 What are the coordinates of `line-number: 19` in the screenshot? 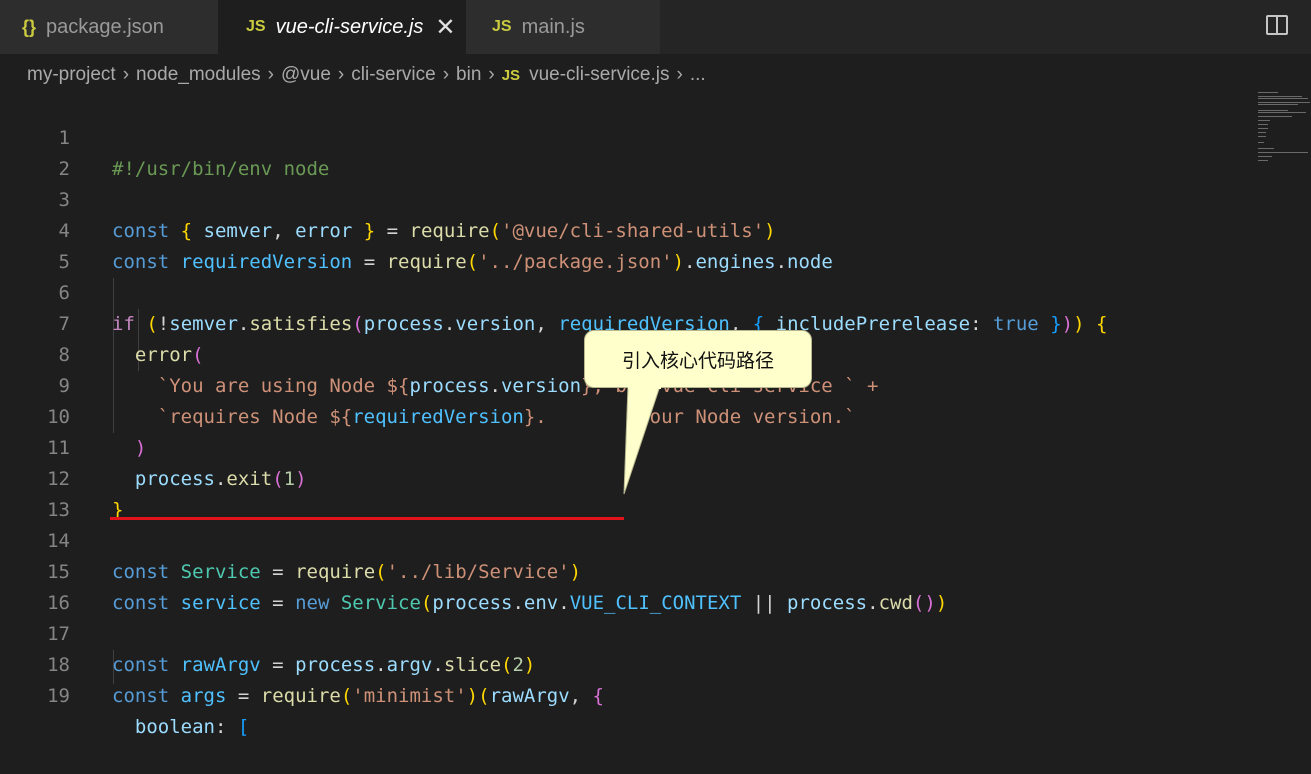 It's located at (58, 696).